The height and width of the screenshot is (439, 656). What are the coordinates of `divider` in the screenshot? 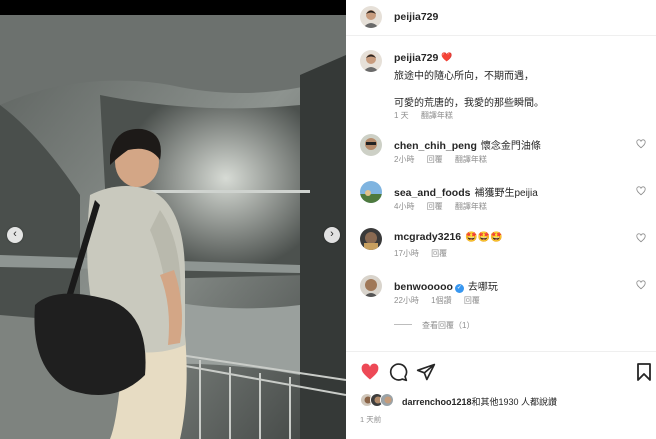 It's located at (501, 351).